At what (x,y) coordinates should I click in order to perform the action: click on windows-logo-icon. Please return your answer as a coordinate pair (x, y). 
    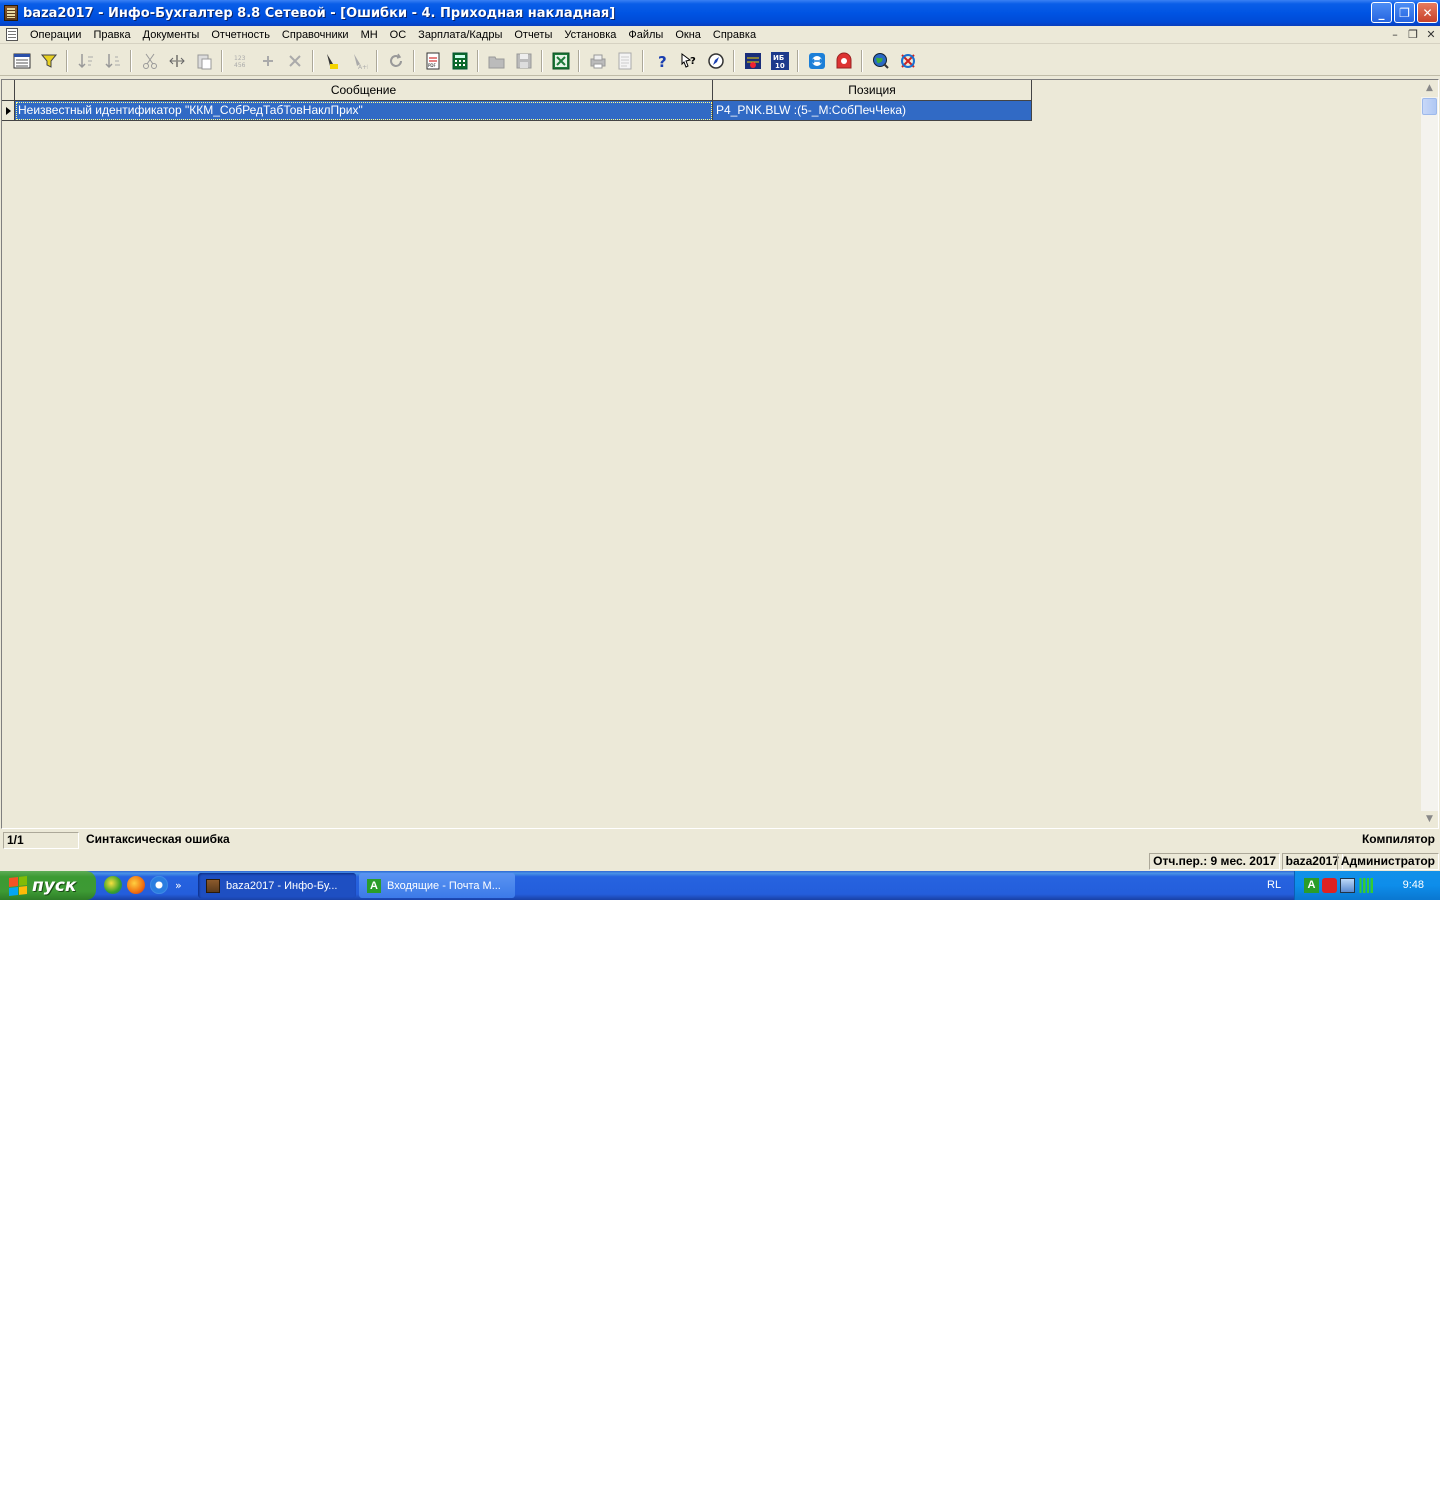
    Looking at the image, I should click on (18, 885).